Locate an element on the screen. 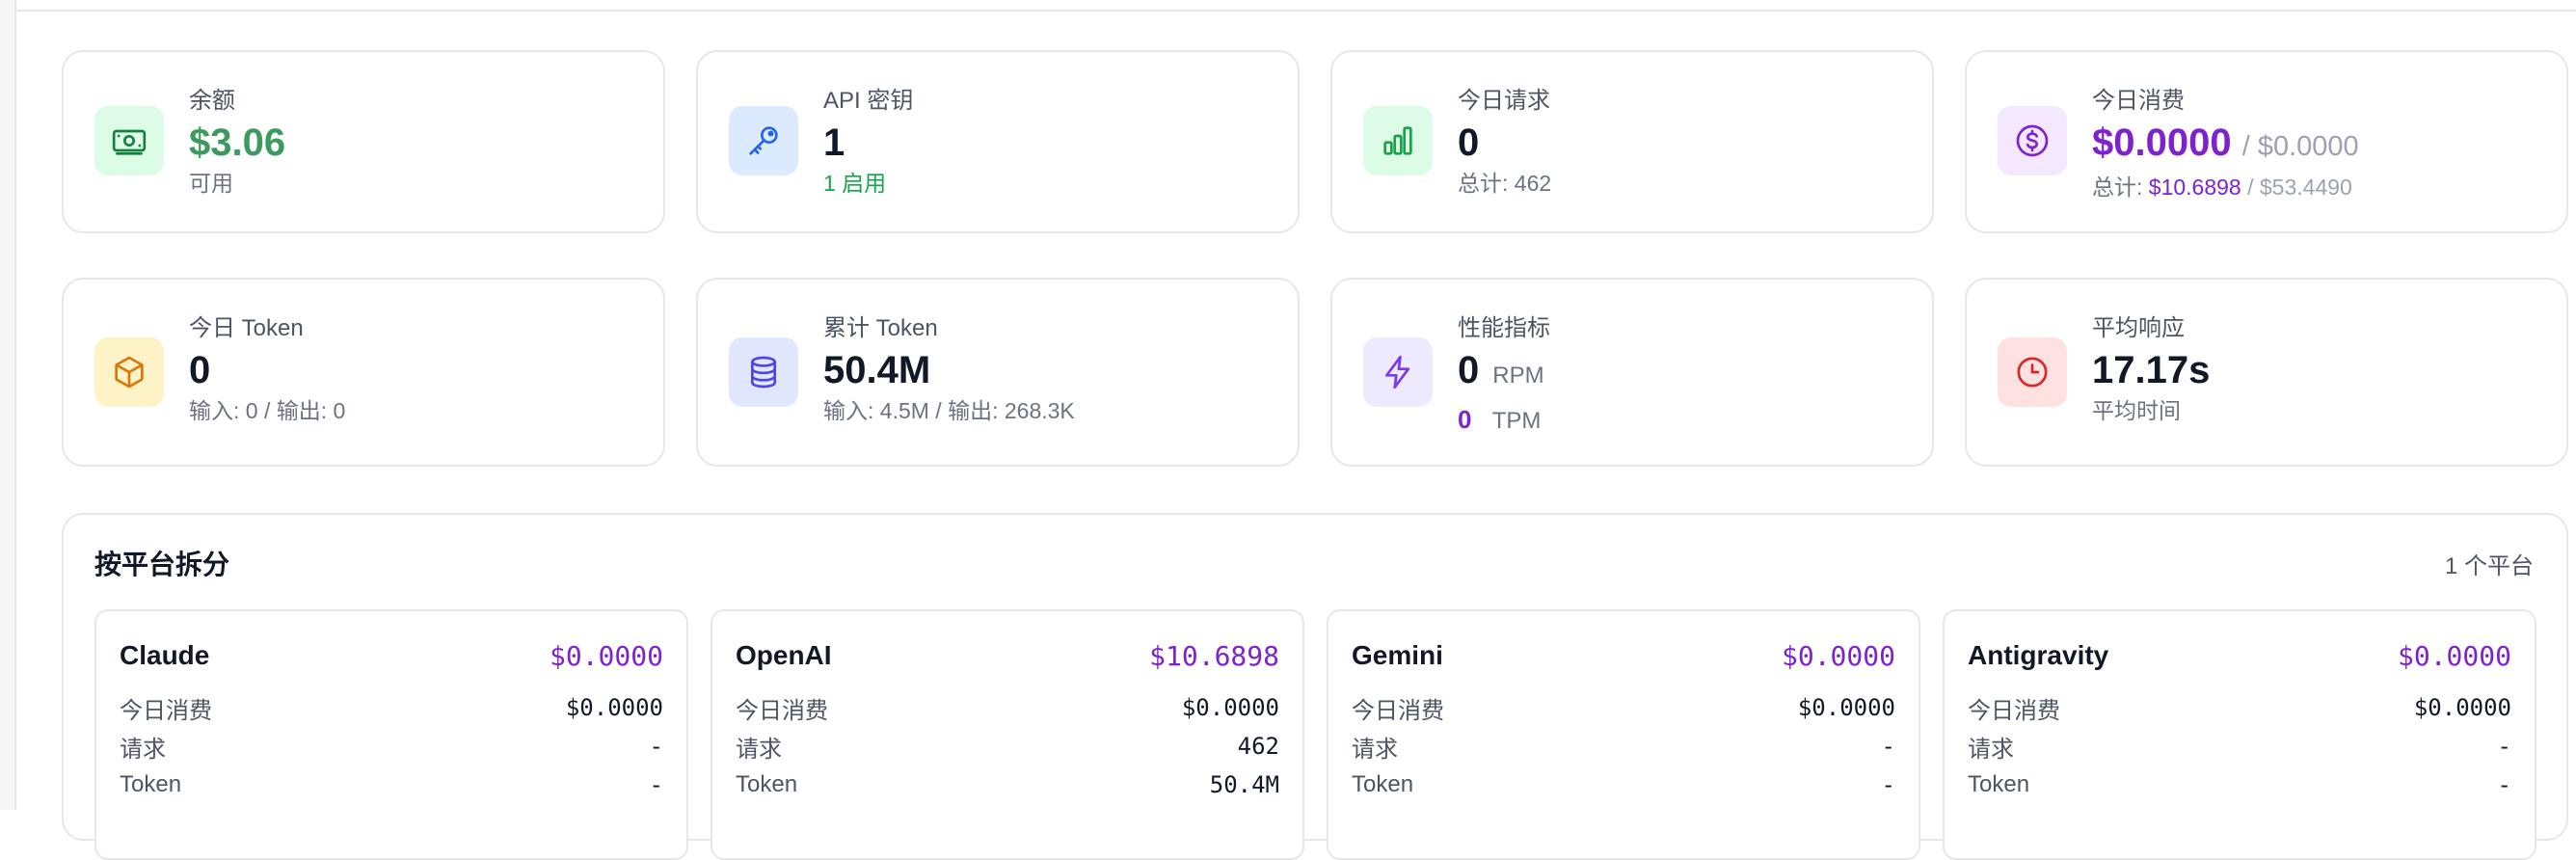  today-cost-amount: $0.0000 is located at coordinates (2162, 143).